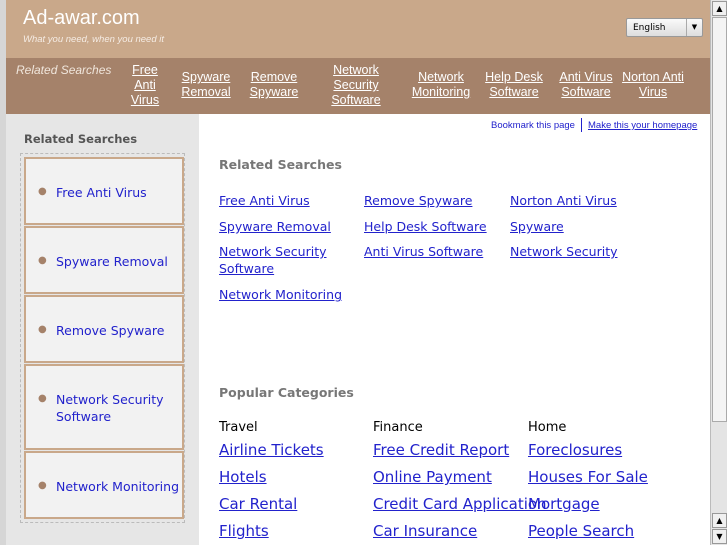 The image size is (727, 545). What do you see at coordinates (418, 200) in the screenshot?
I see `related-link: Remove Spyware` at bounding box center [418, 200].